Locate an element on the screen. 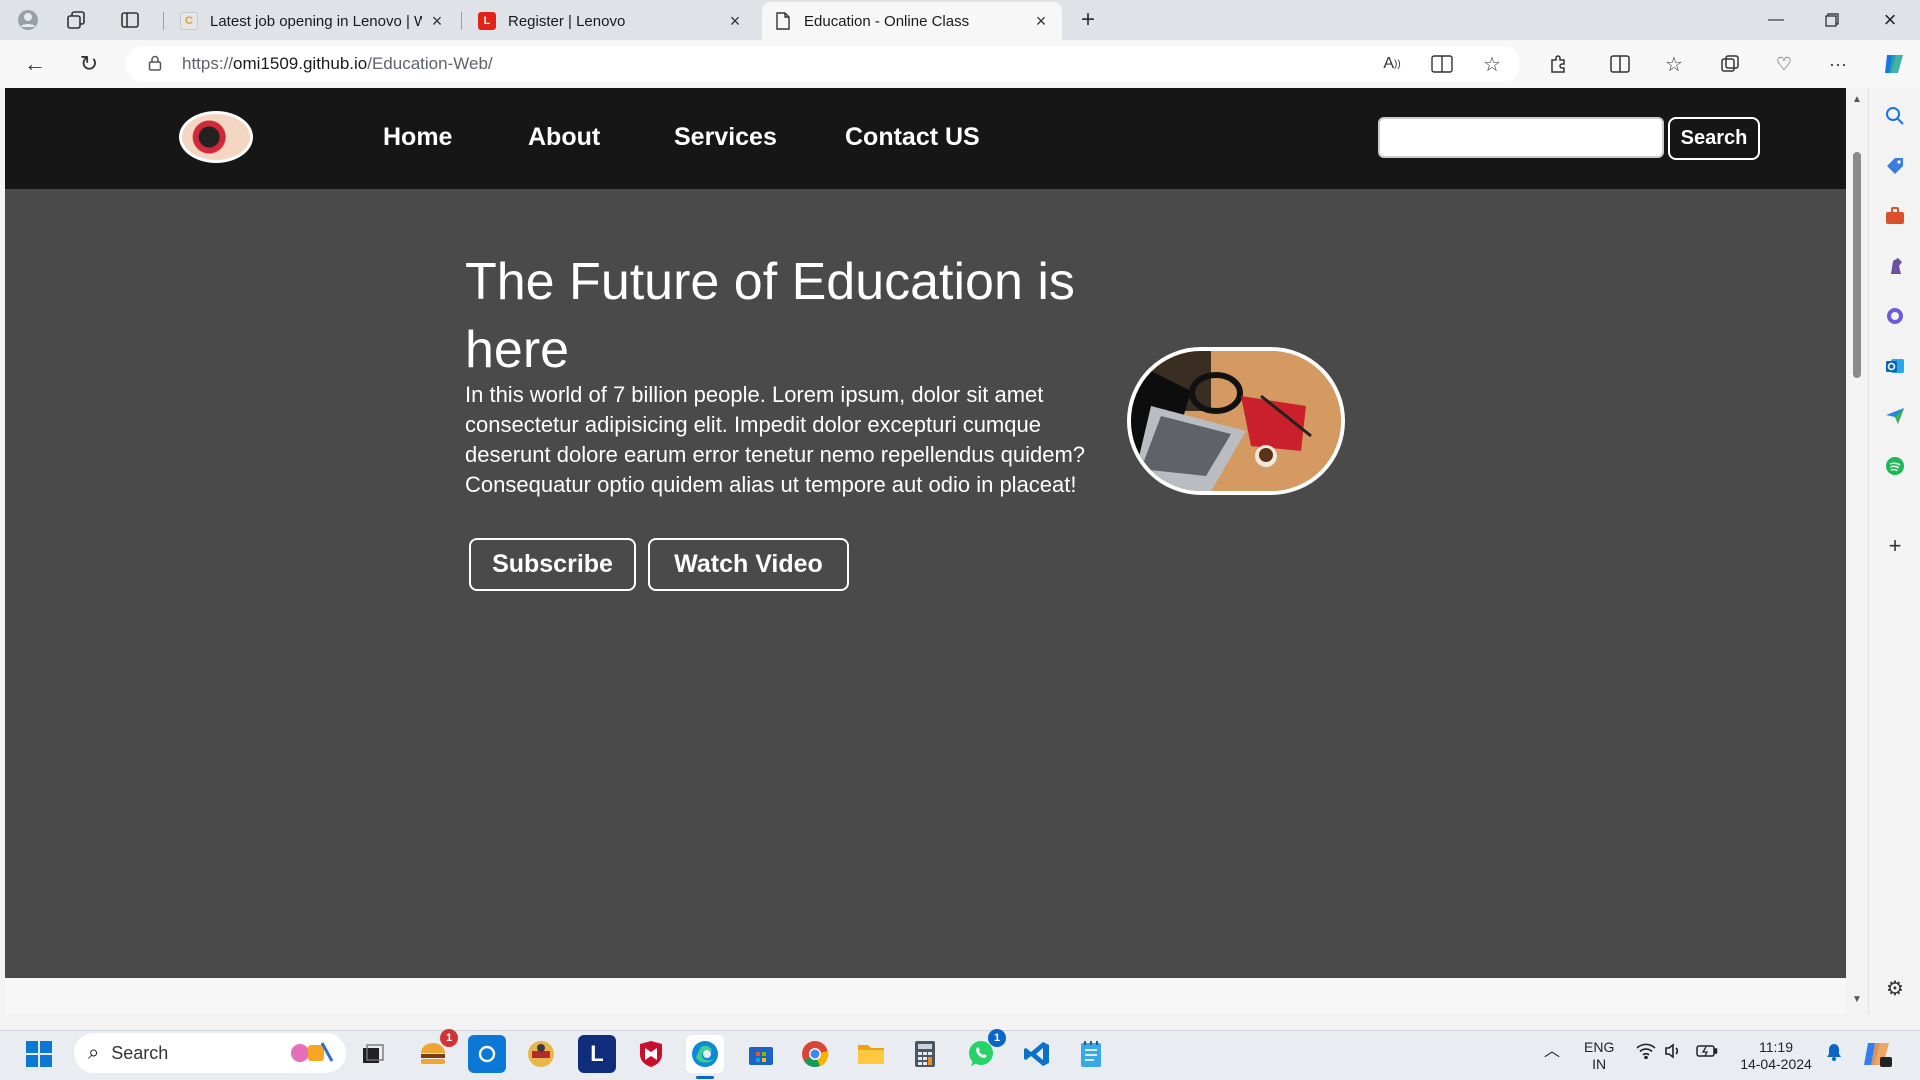 The image size is (1920, 1080). taskbar-store-icon is located at coordinates (761, 1054).